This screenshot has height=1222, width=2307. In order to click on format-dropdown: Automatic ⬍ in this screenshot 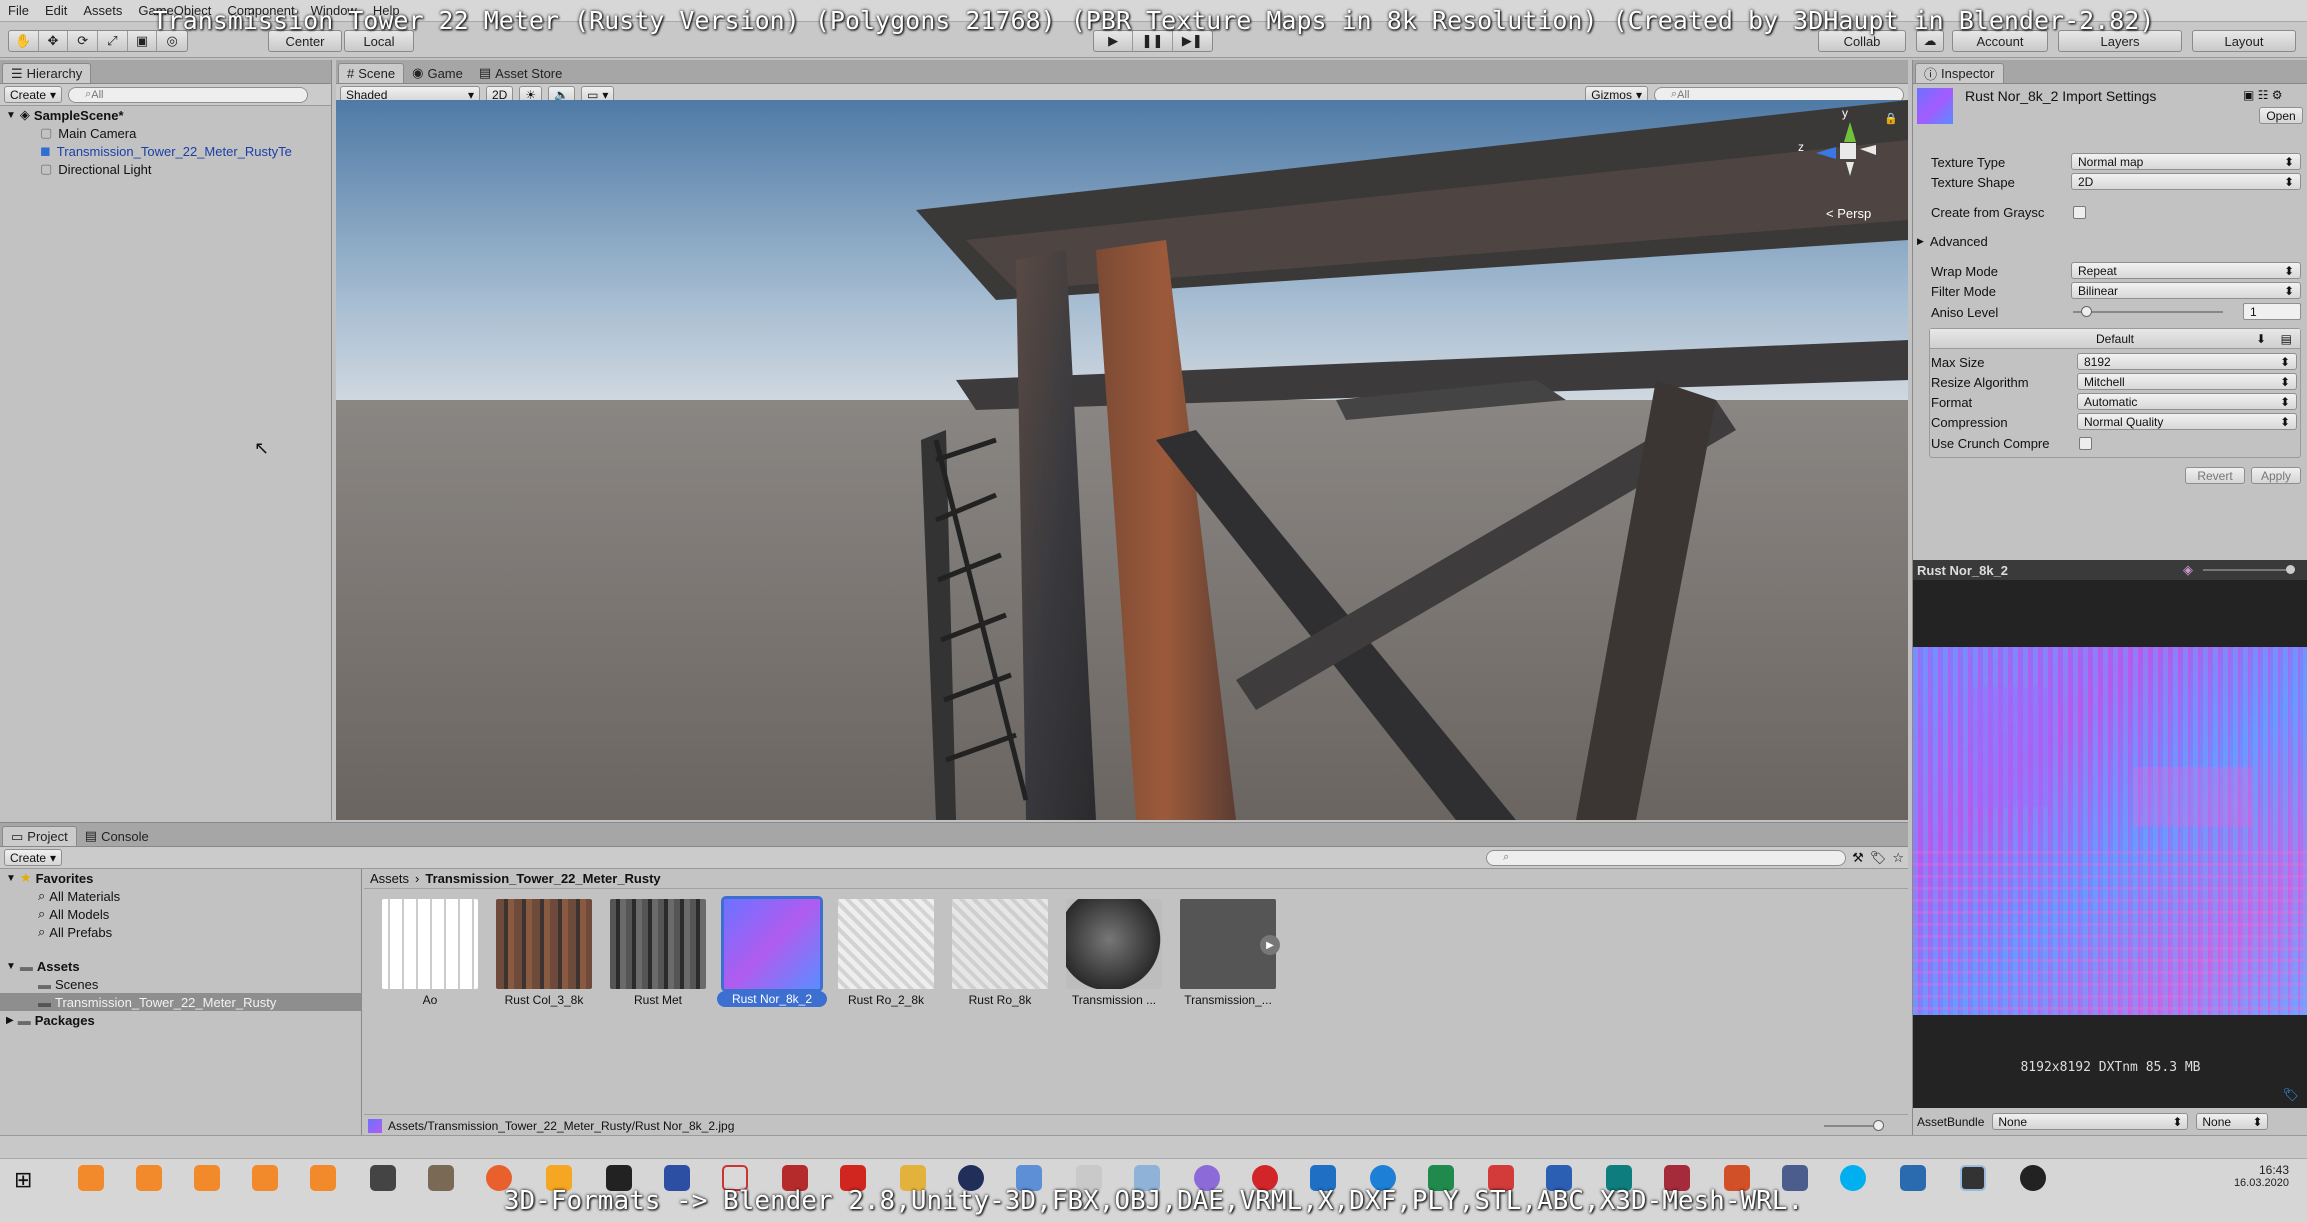, I will do `click(2187, 401)`.